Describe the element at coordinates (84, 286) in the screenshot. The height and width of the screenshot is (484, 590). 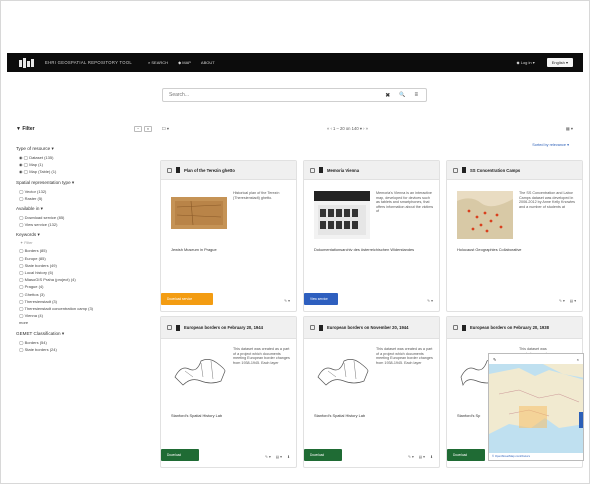
I see `filter-option: ◯ Prague (4)` at that location.